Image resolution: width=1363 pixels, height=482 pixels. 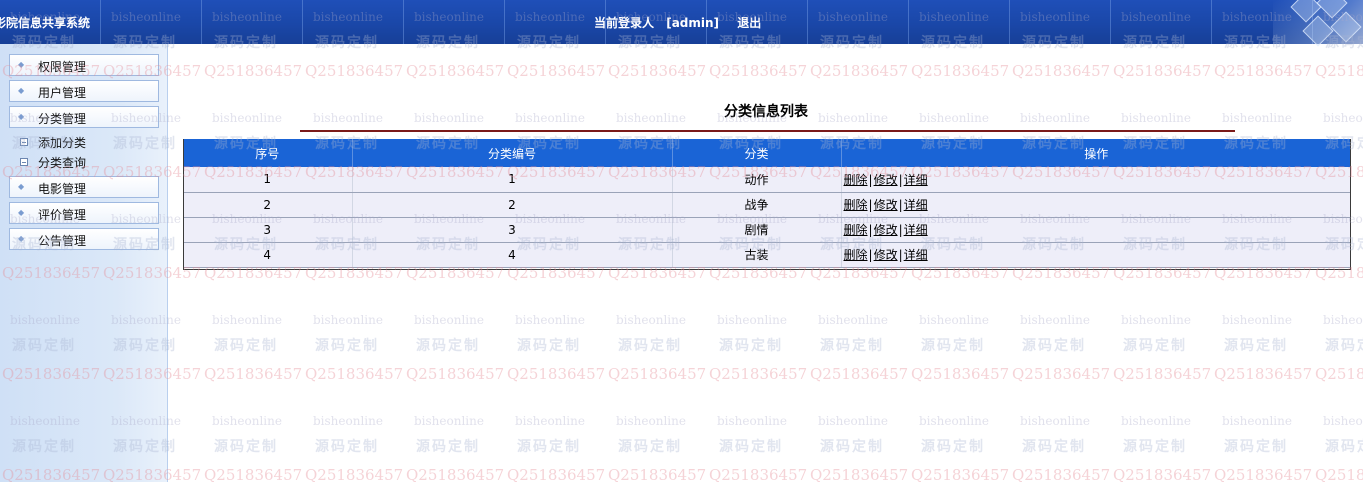 I want to click on cell-code: 1, so click(x=512, y=180).